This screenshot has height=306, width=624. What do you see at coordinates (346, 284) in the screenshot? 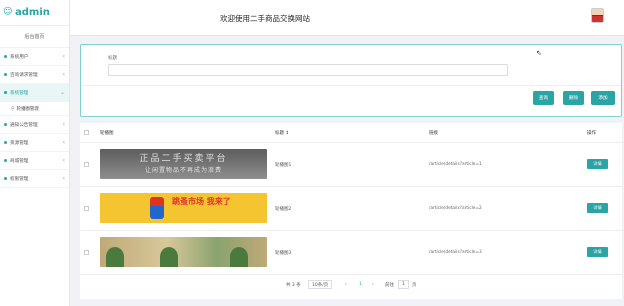
I see `prev-page-button: ‹` at bounding box center [346, 284].